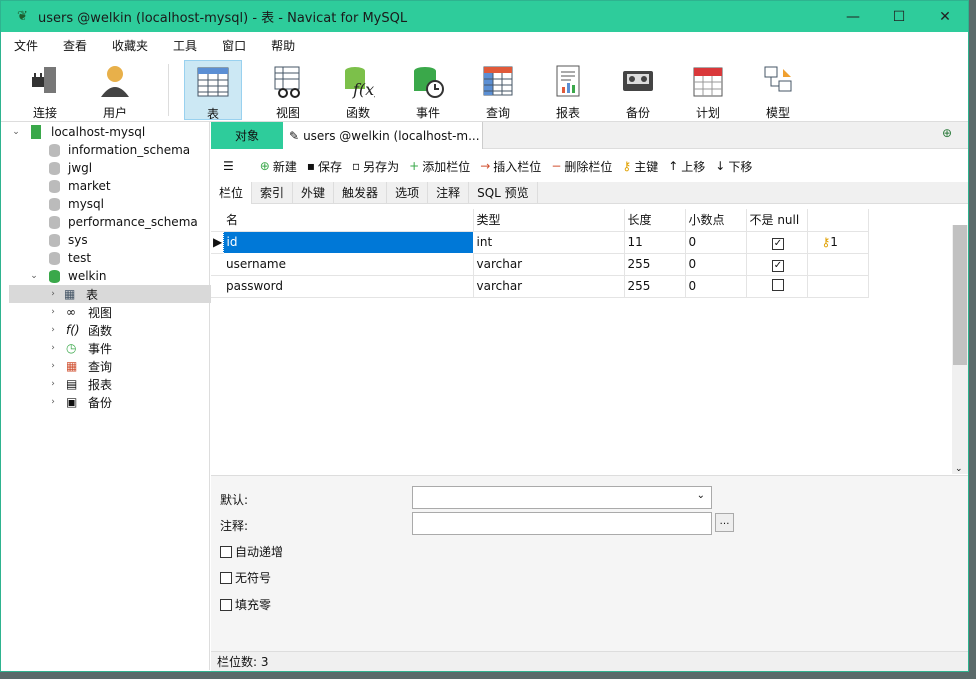 This screenshot has width=976, height=679. What do you see at coordinates (655, 242) in the screenshot?
I see `field-length-cell: 11` at bounding box center [655, 242].